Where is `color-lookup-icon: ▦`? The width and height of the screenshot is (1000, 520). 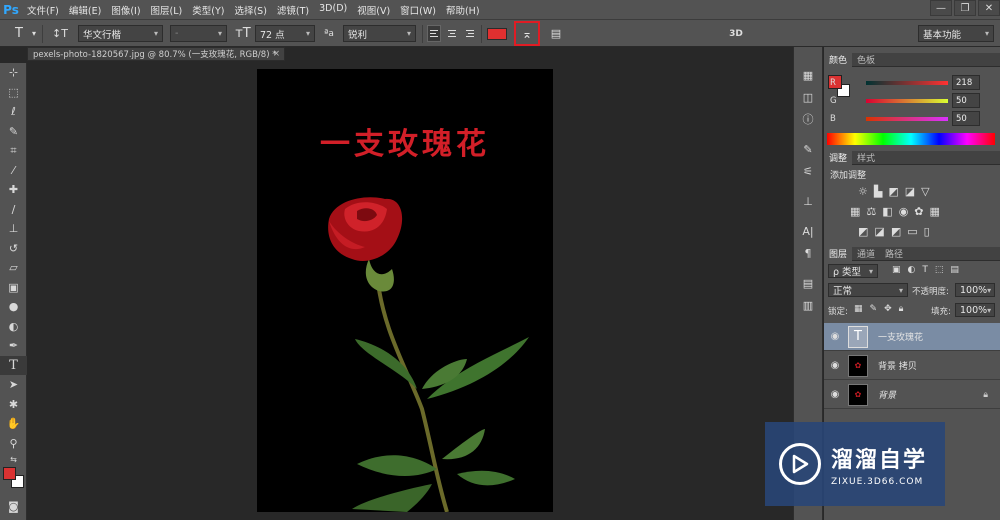
color-lookup-icon: ▦ is located at coordinates (935, 211).